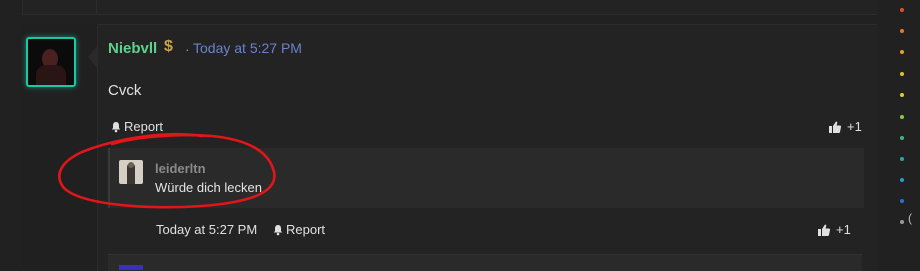 Image resolution: width=920 pixels, height=271 pixels. What do you see at coordinates (51, 75) in the screenshot?
I see `avatar-body` at bounding box center [51, 75].